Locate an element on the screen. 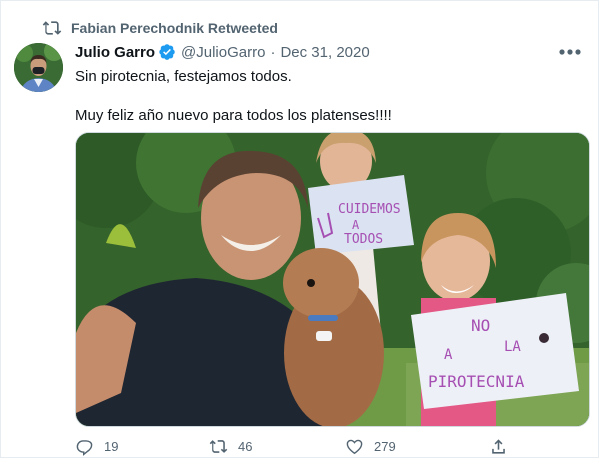 This screenshot has width=599, height=458. like-button: 279 is located at coordinates (370, 446).